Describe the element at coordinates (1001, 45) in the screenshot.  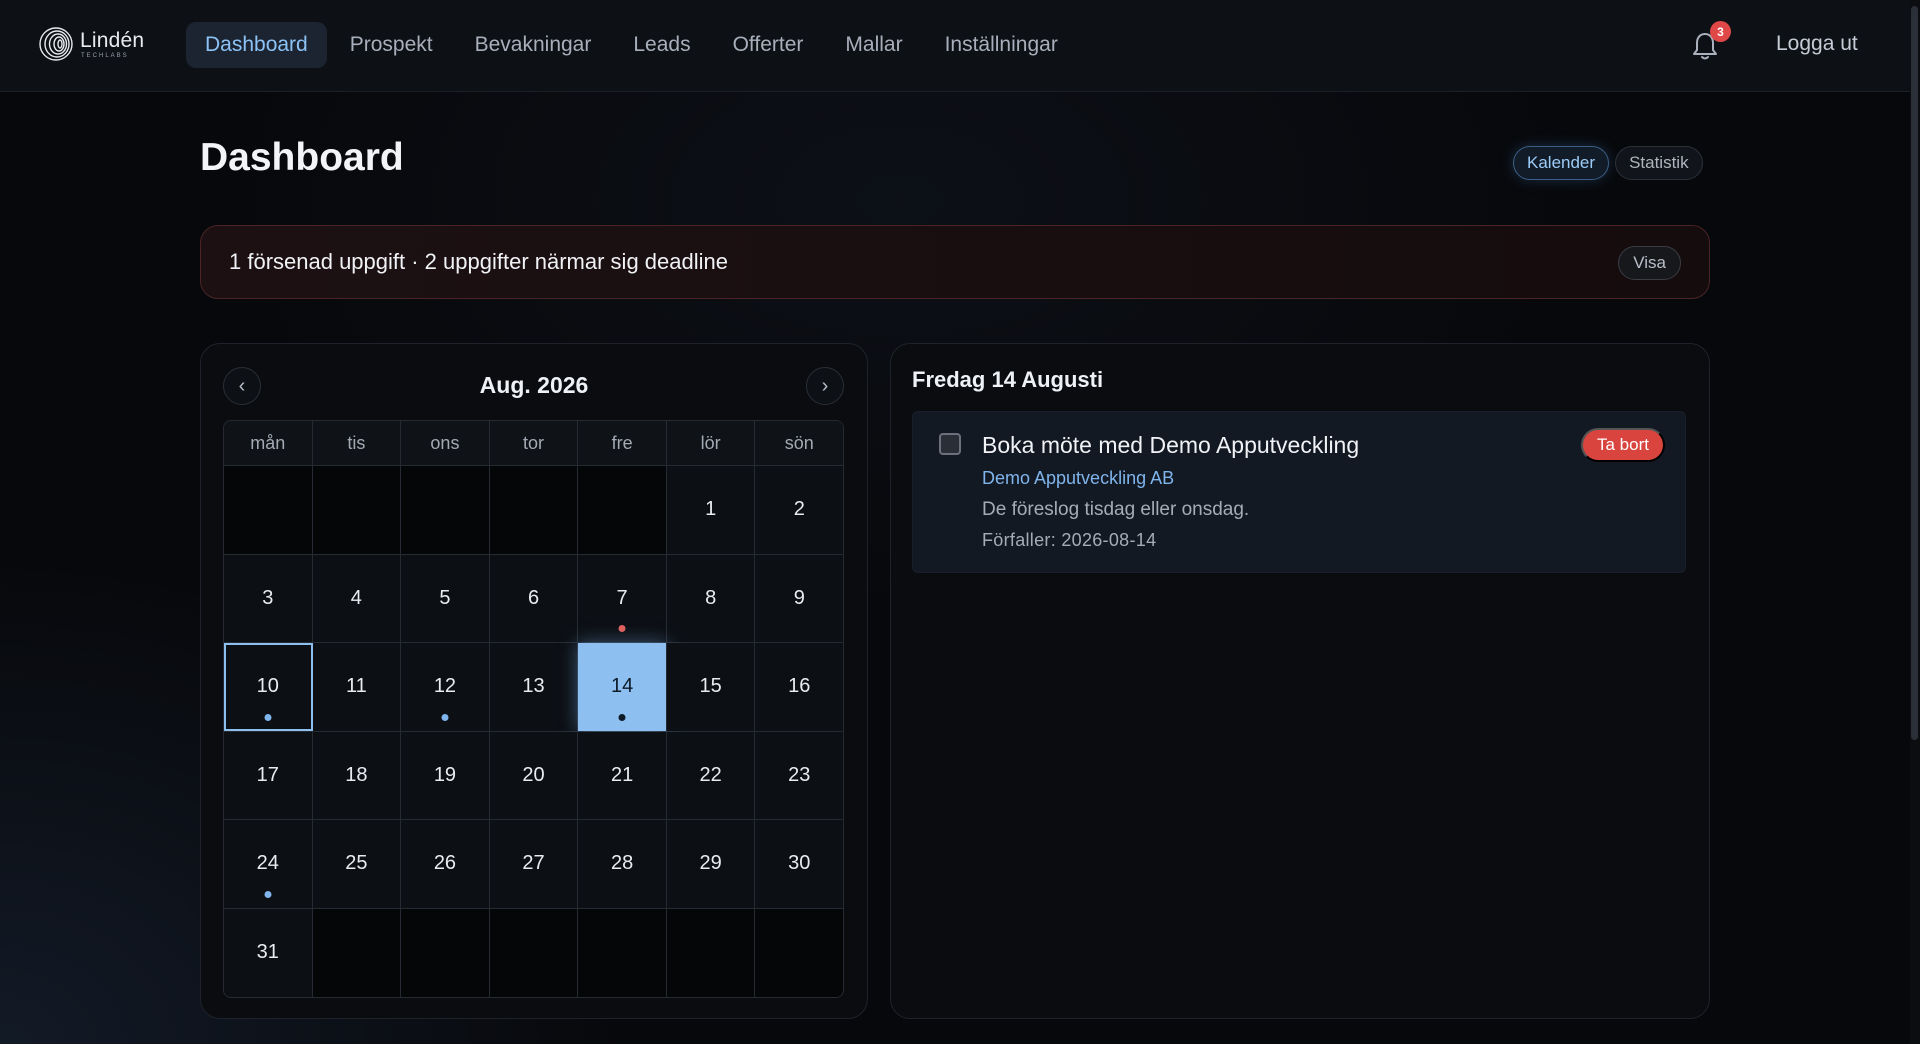
I see `nav-item-installningar: Inställningar` at that location.